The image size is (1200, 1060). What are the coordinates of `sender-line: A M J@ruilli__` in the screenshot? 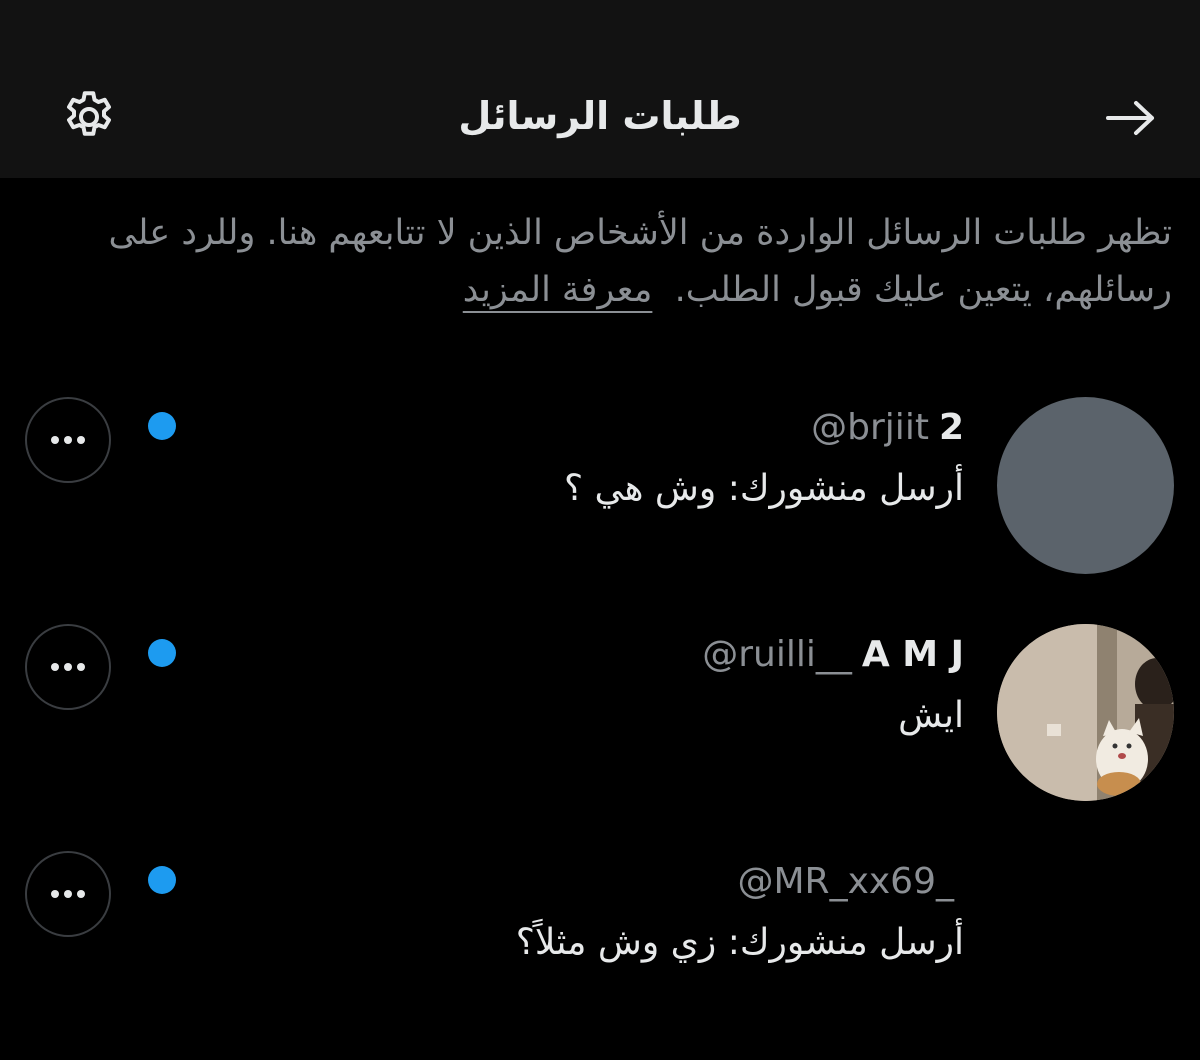 It's located at (833, 655).